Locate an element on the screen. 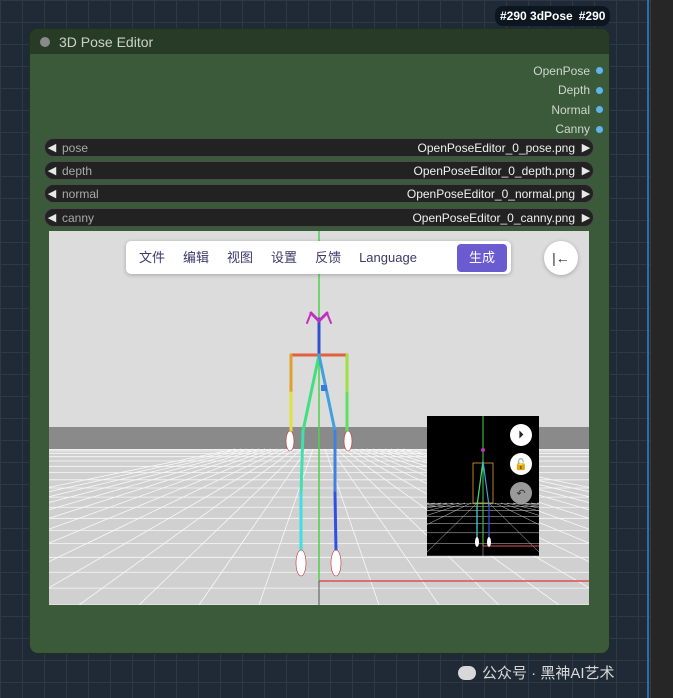  menu-settings: 设置 is located at coordinates (284, 258).